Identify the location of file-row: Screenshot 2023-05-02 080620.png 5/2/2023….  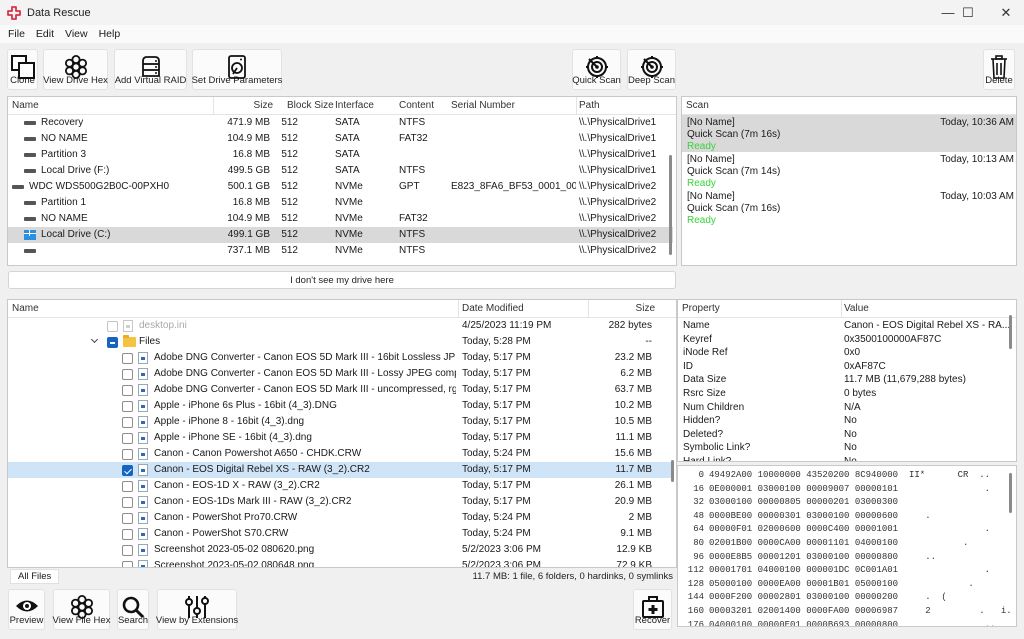
(340, 550).